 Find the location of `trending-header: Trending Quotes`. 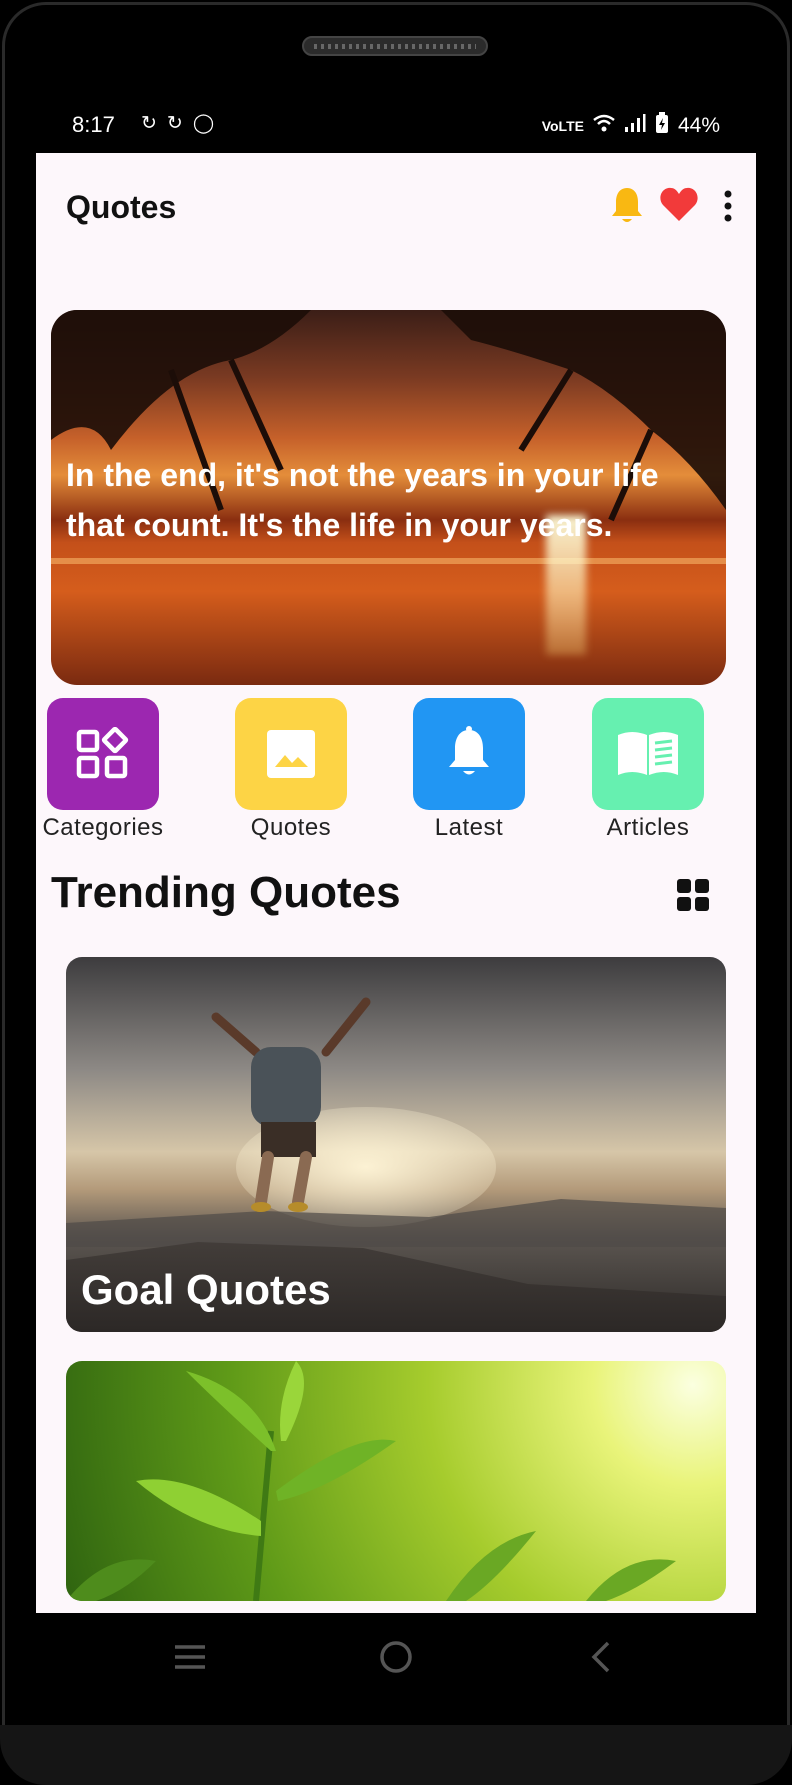

trending-header: Trending Quotes is located at coordinates (396, 898).